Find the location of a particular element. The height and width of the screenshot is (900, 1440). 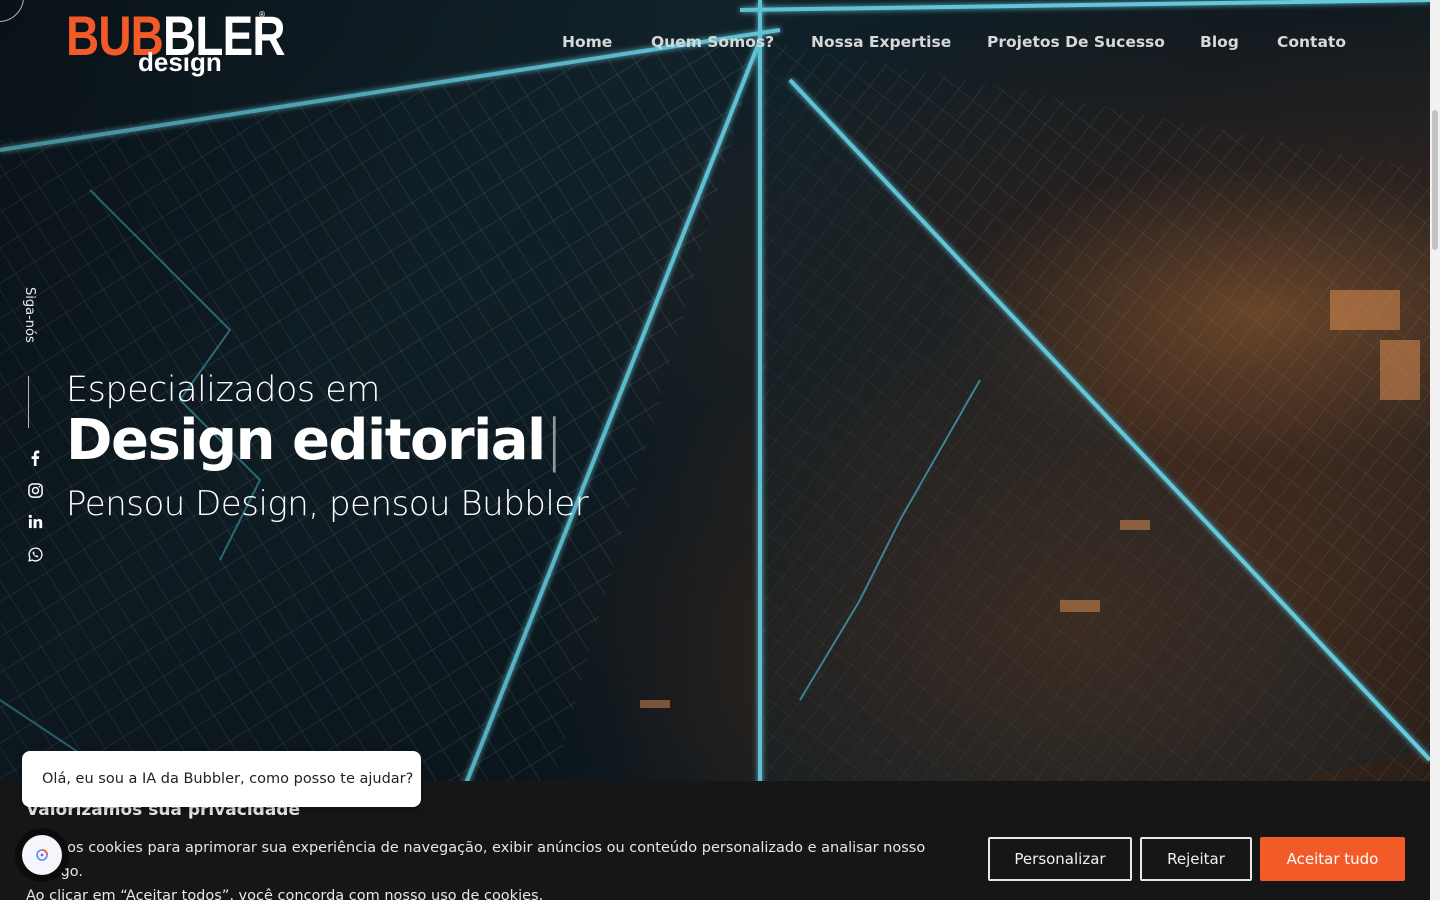

nav-home: Home is located at coordinates (587, 42).